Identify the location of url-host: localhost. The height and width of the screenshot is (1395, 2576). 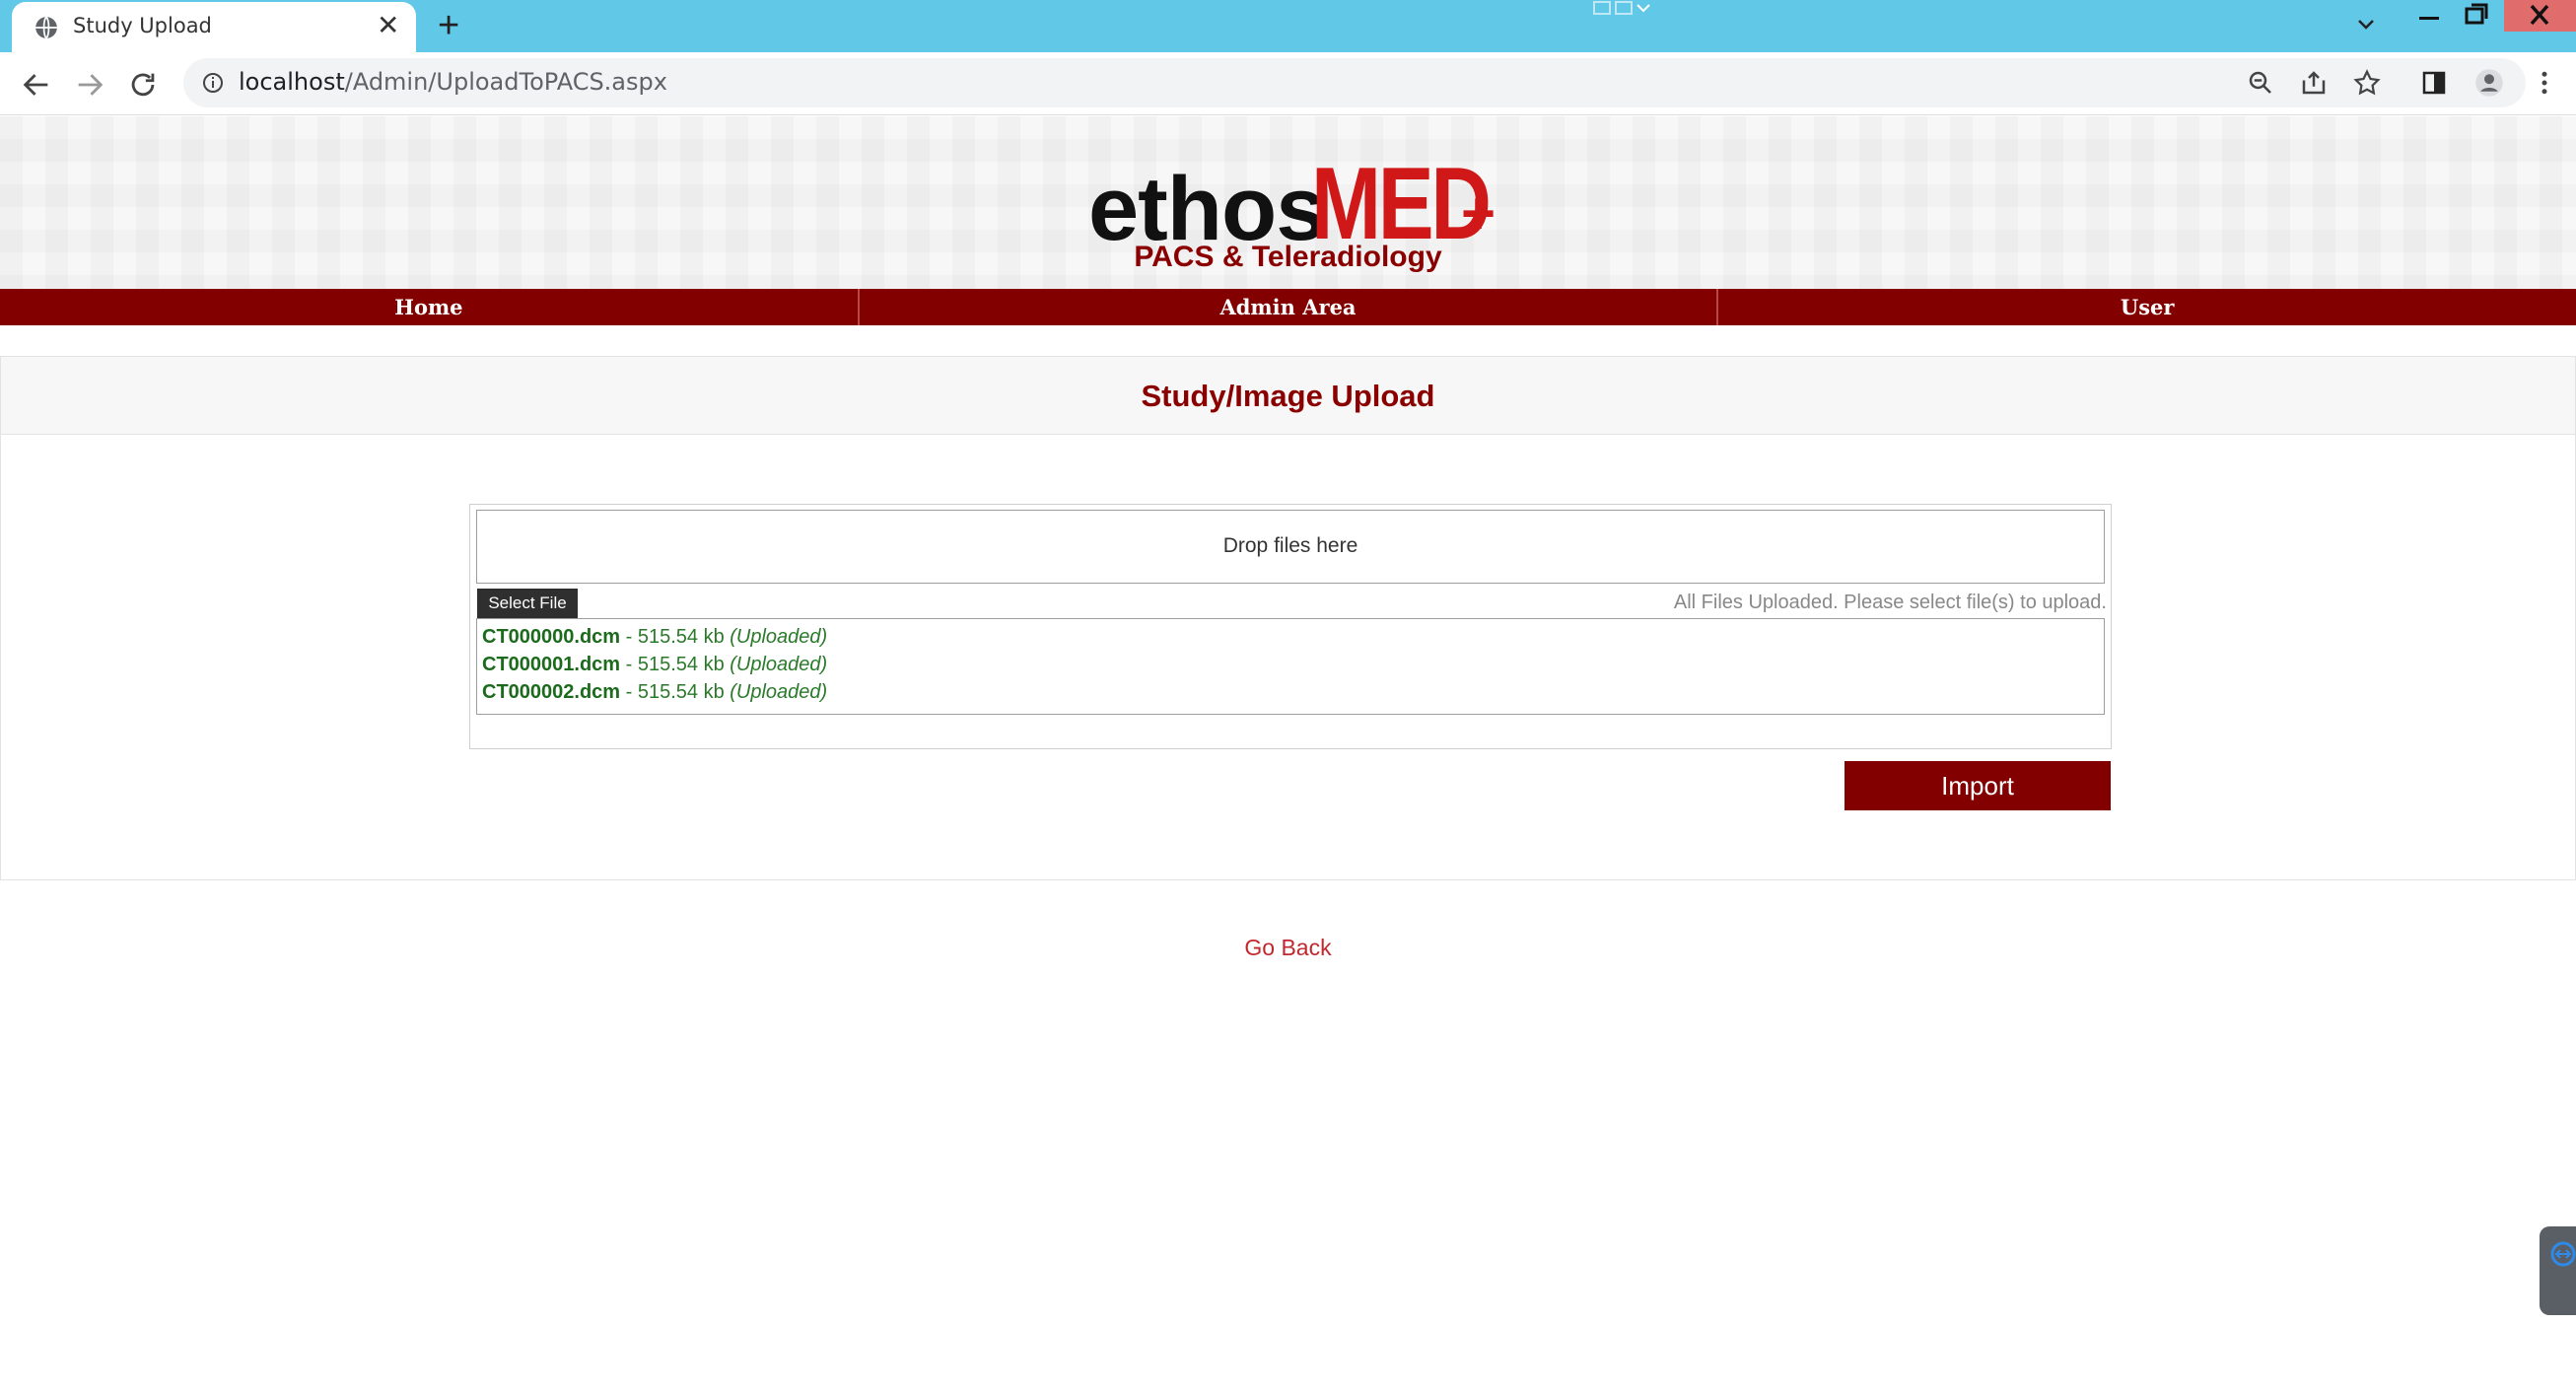
(292, 82).